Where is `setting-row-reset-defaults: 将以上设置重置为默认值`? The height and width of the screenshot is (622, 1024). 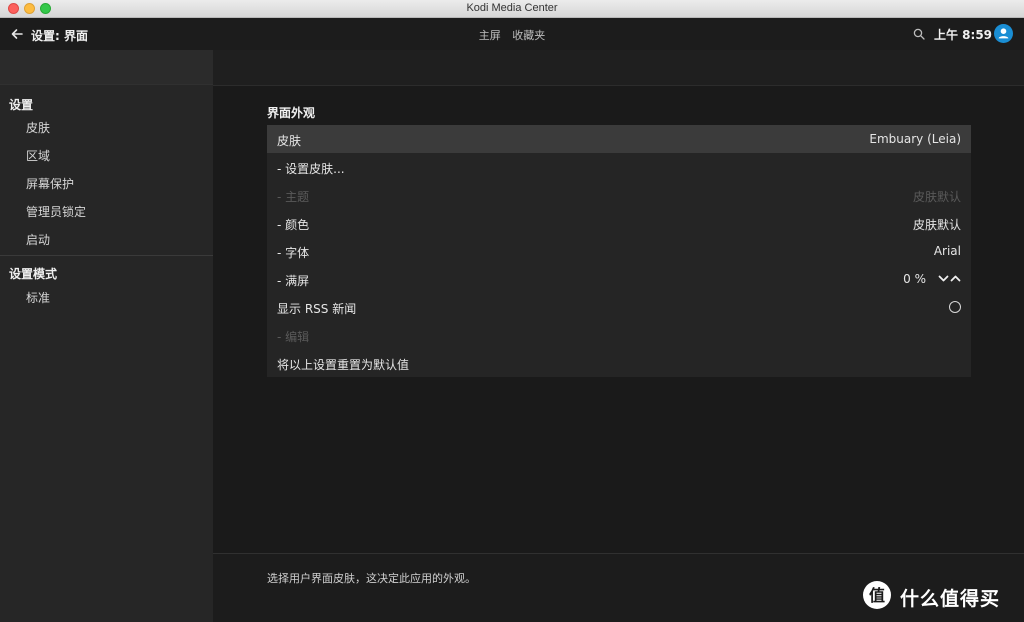
setting-row-reset-defaults: 将以上设置重置为默认值 is located at coordinates (619, 363).